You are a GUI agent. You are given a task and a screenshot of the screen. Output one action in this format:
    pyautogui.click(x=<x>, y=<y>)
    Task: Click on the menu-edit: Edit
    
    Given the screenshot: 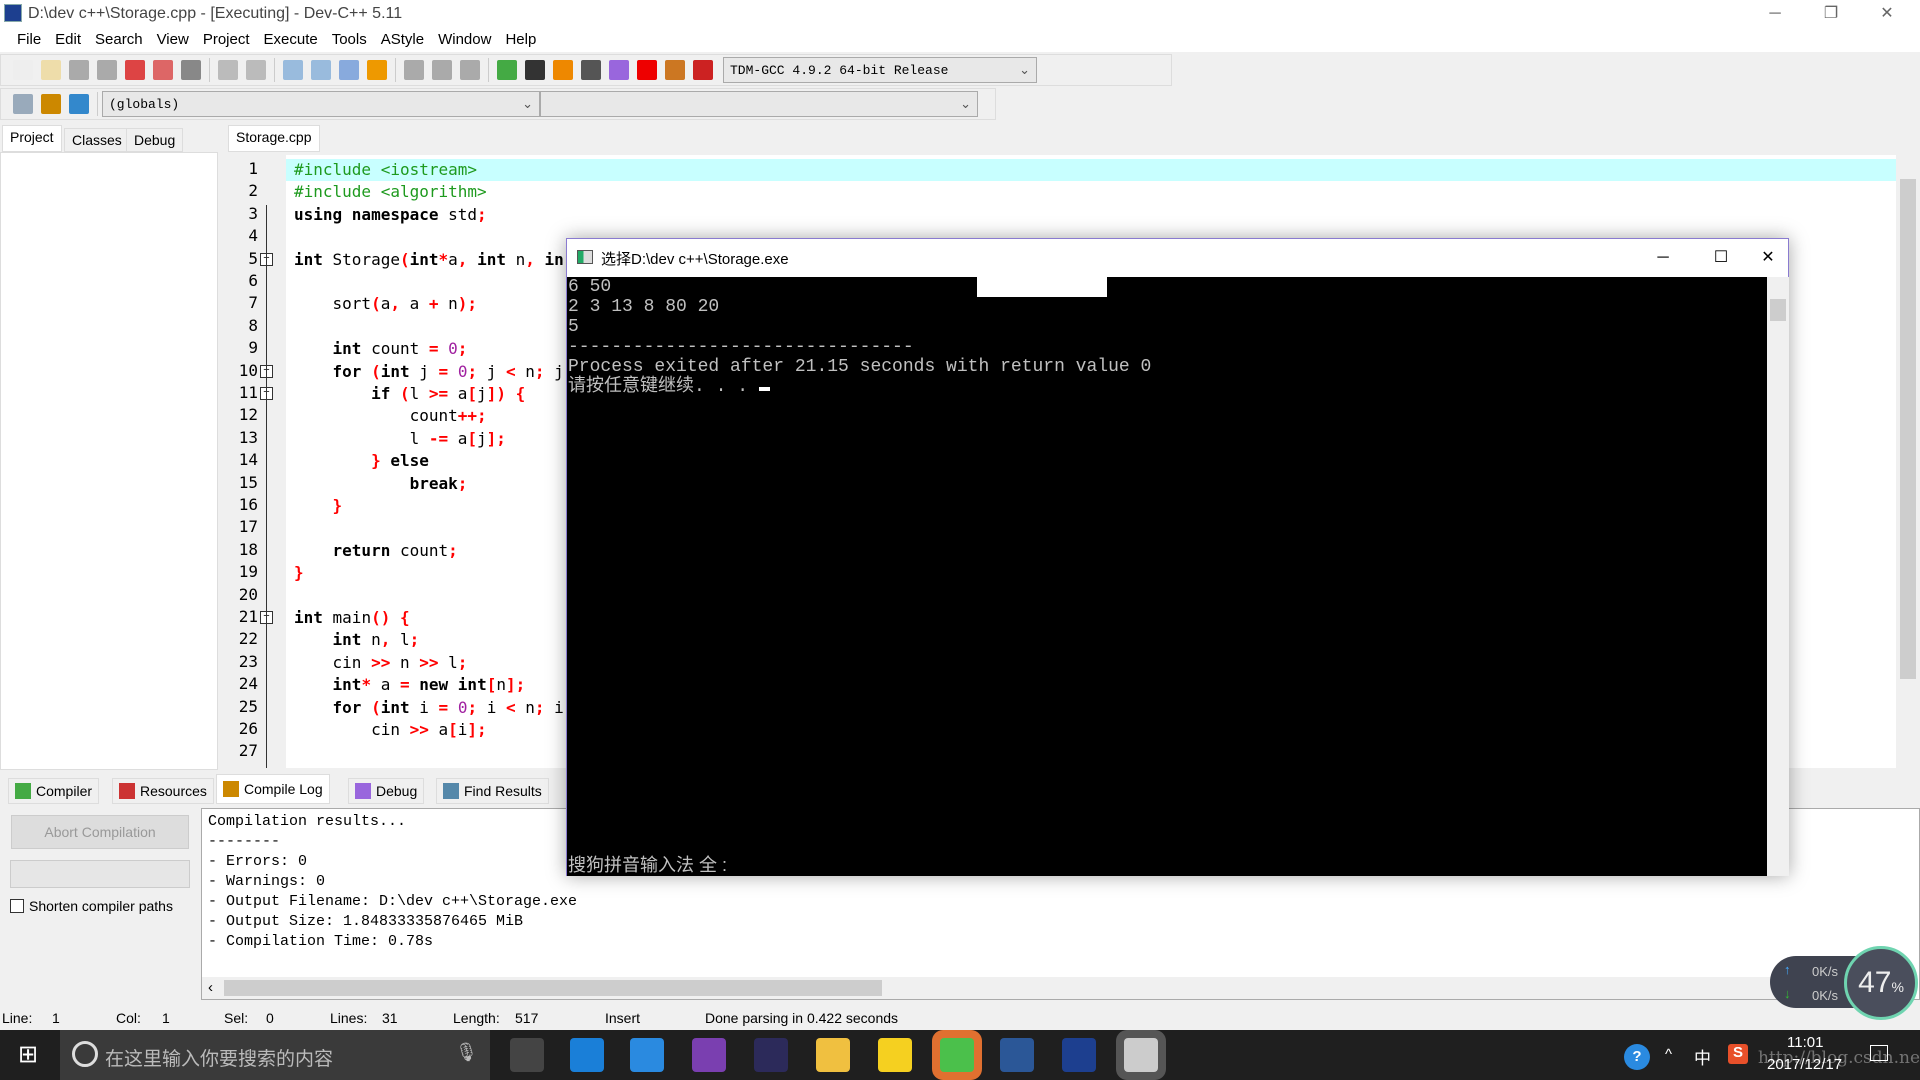 What is the action you would take?
    pyautogui.click(x=68, y=40)
    